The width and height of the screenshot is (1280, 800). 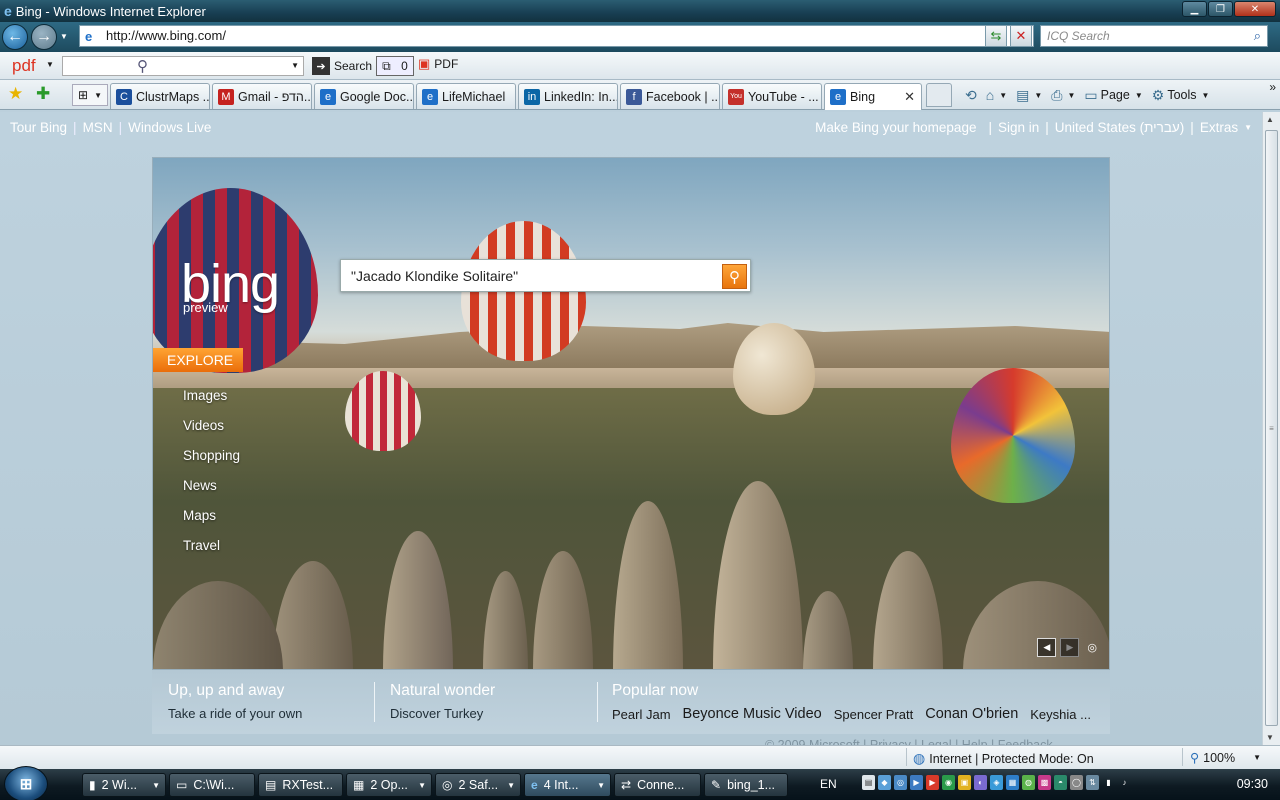 I want to click on info-text: Discover Turkey, so click(x=442, y=713).